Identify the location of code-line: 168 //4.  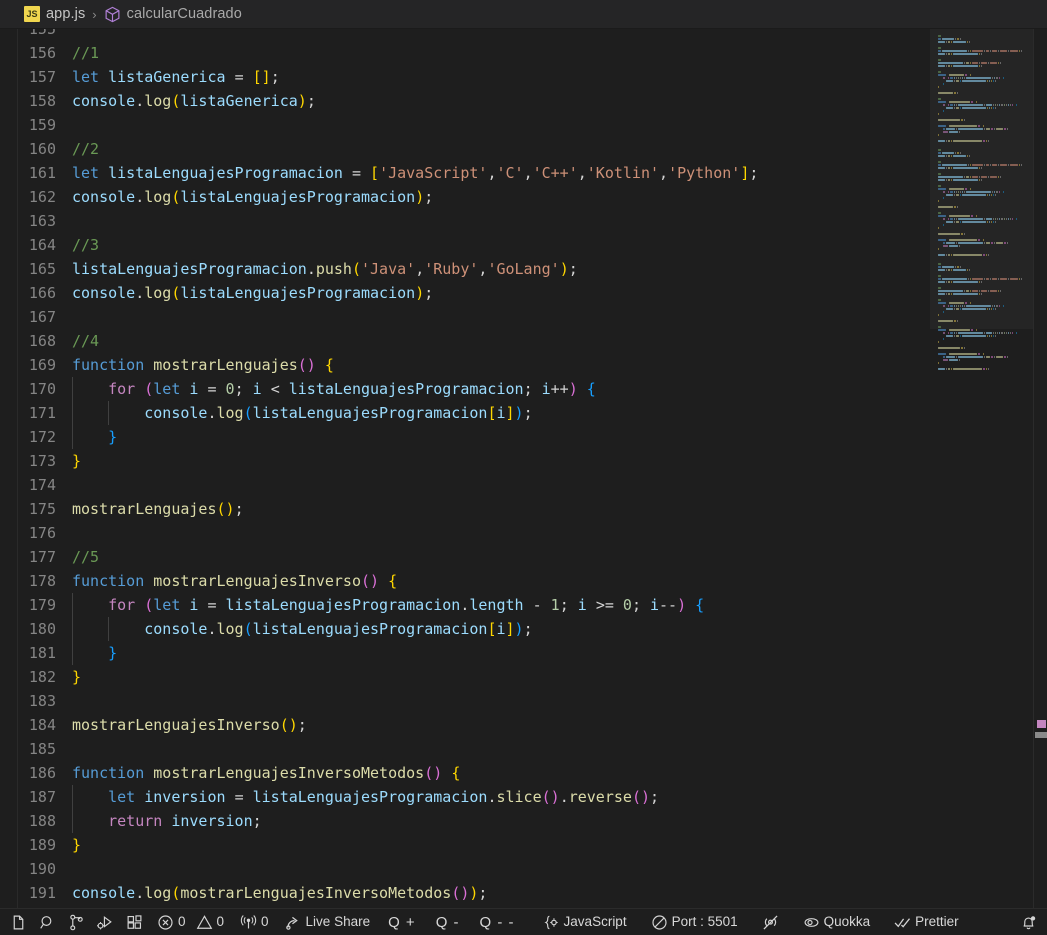
(532, 341).